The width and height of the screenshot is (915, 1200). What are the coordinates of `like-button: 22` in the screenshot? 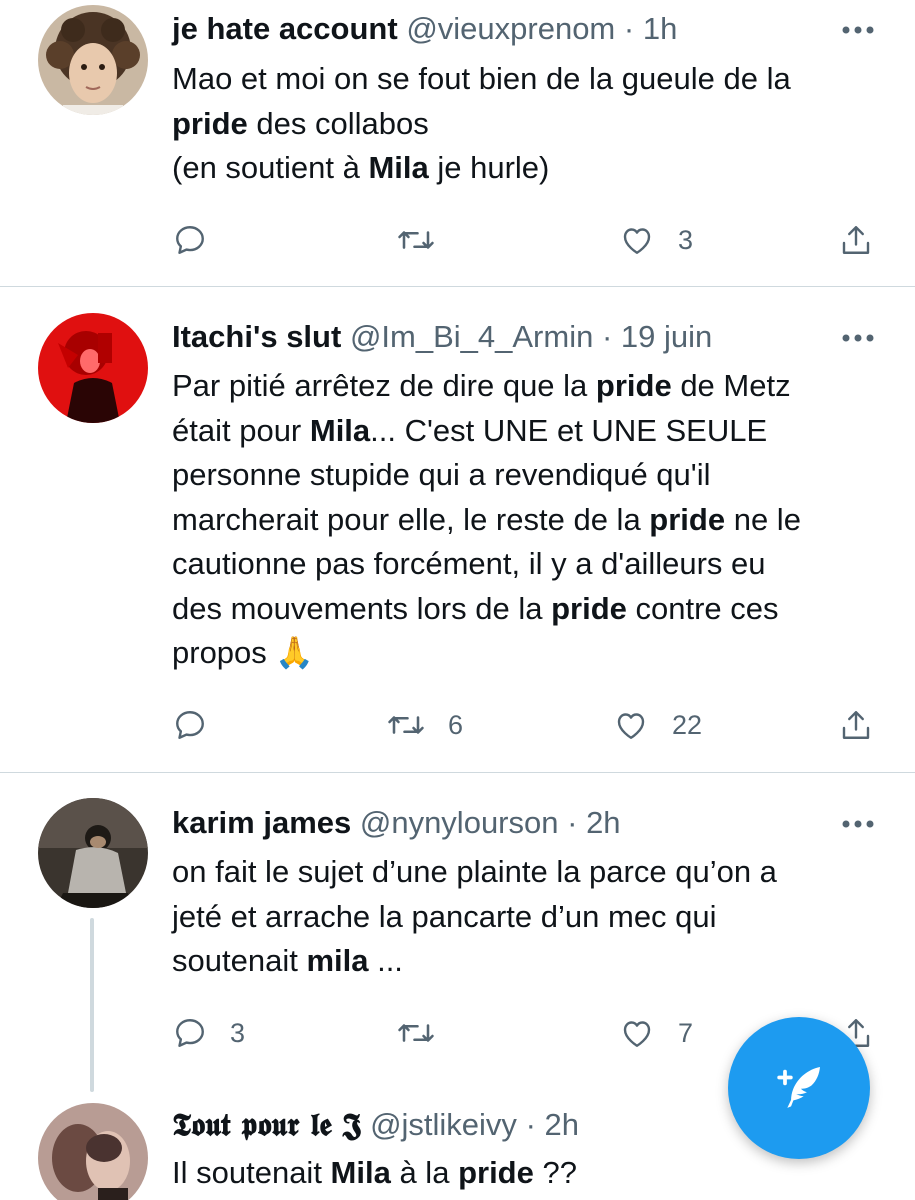 It's located at (657, 725).